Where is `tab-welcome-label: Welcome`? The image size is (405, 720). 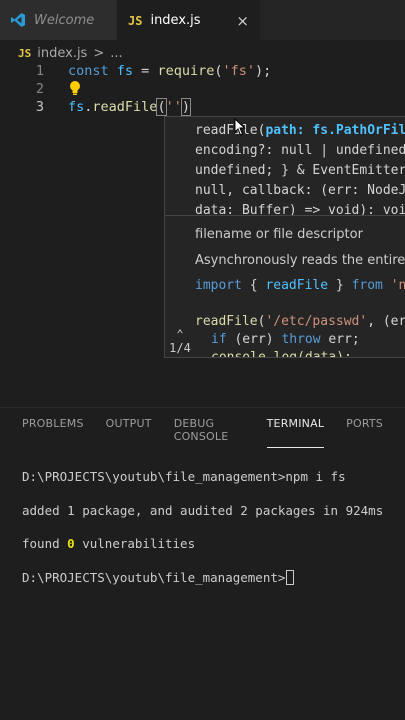
tab-welcome-label: Welcome is located at coordinates (64, 20).